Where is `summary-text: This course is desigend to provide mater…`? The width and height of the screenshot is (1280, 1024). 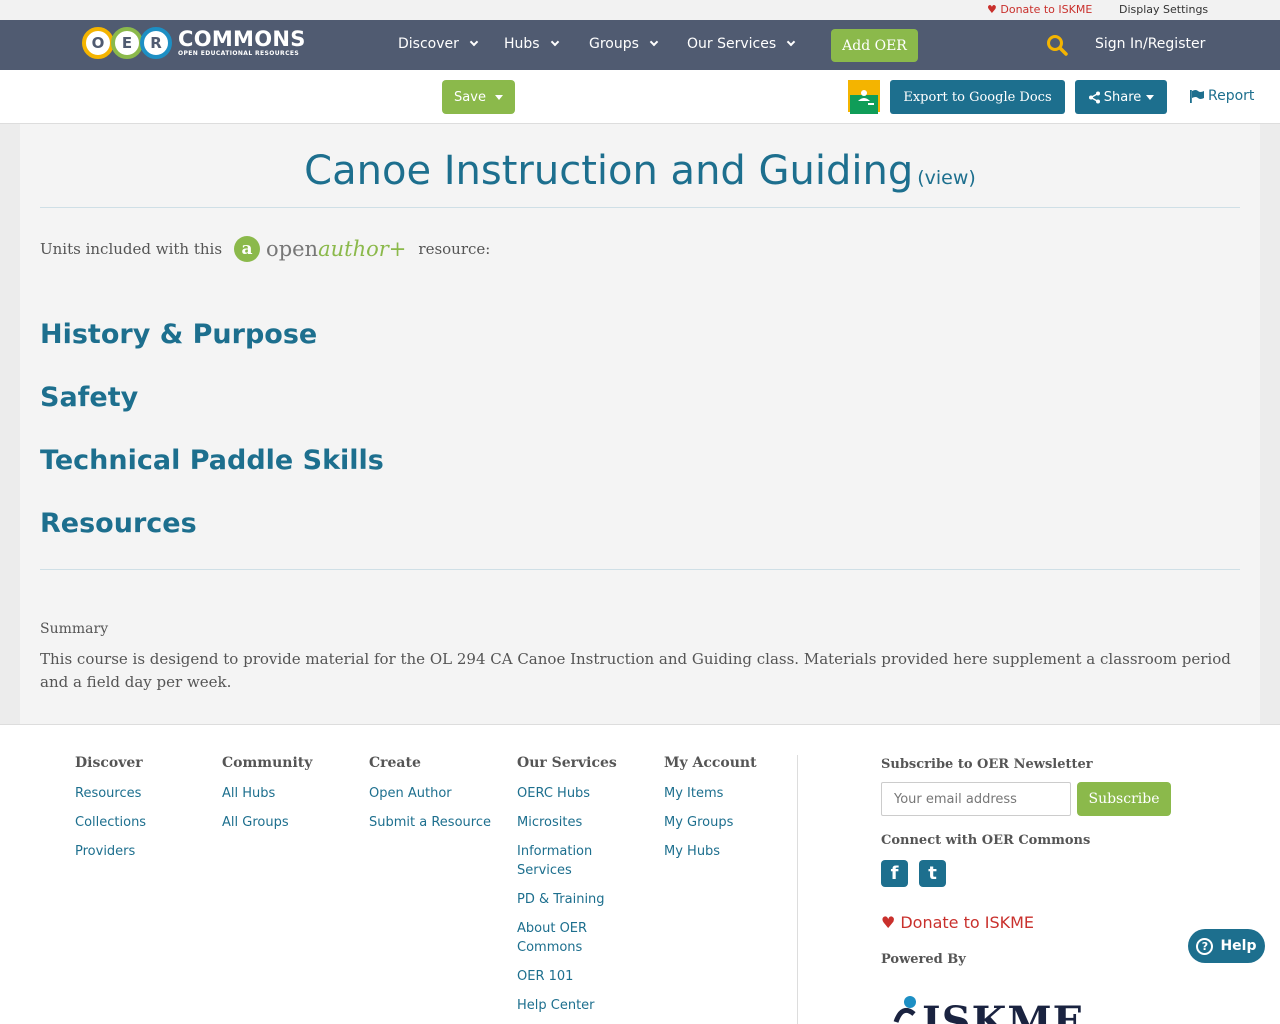 summary-text: This course is desigend to provide mater… is located at coordinates (635, 670).